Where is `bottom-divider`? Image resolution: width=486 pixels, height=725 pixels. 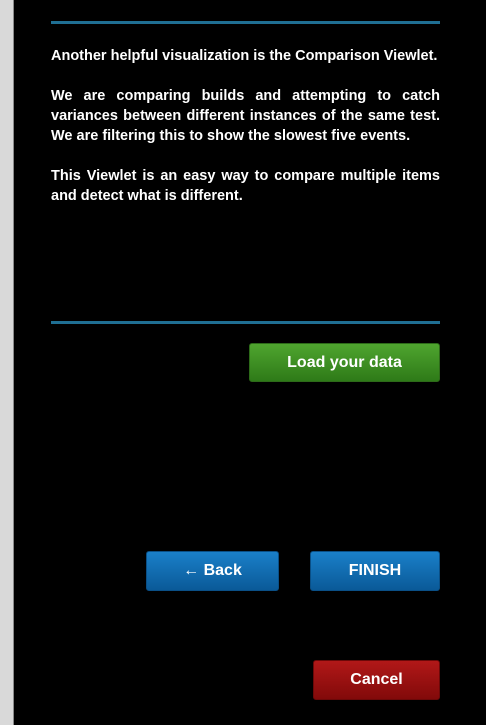
bottom-divider is located at coordinates (245, 322).